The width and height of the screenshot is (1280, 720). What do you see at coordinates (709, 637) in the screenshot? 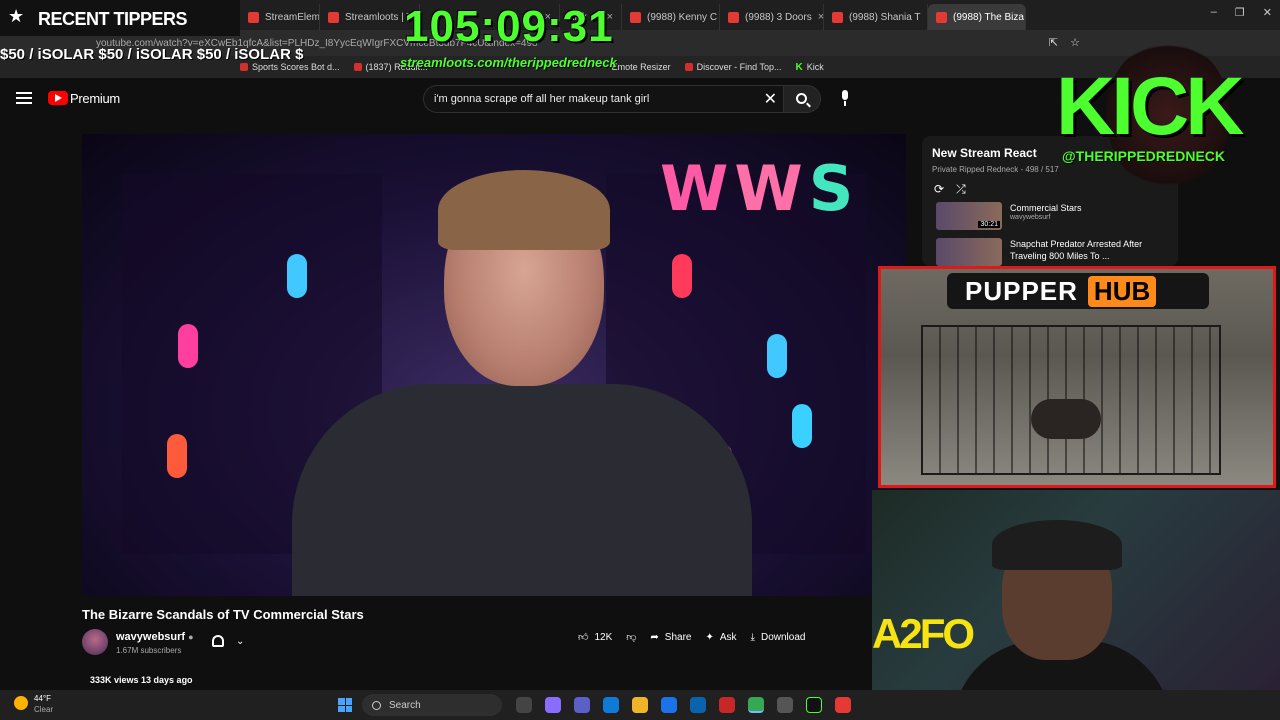
I see `sparkle-icon: ✦` at bounding box center [709, 637].